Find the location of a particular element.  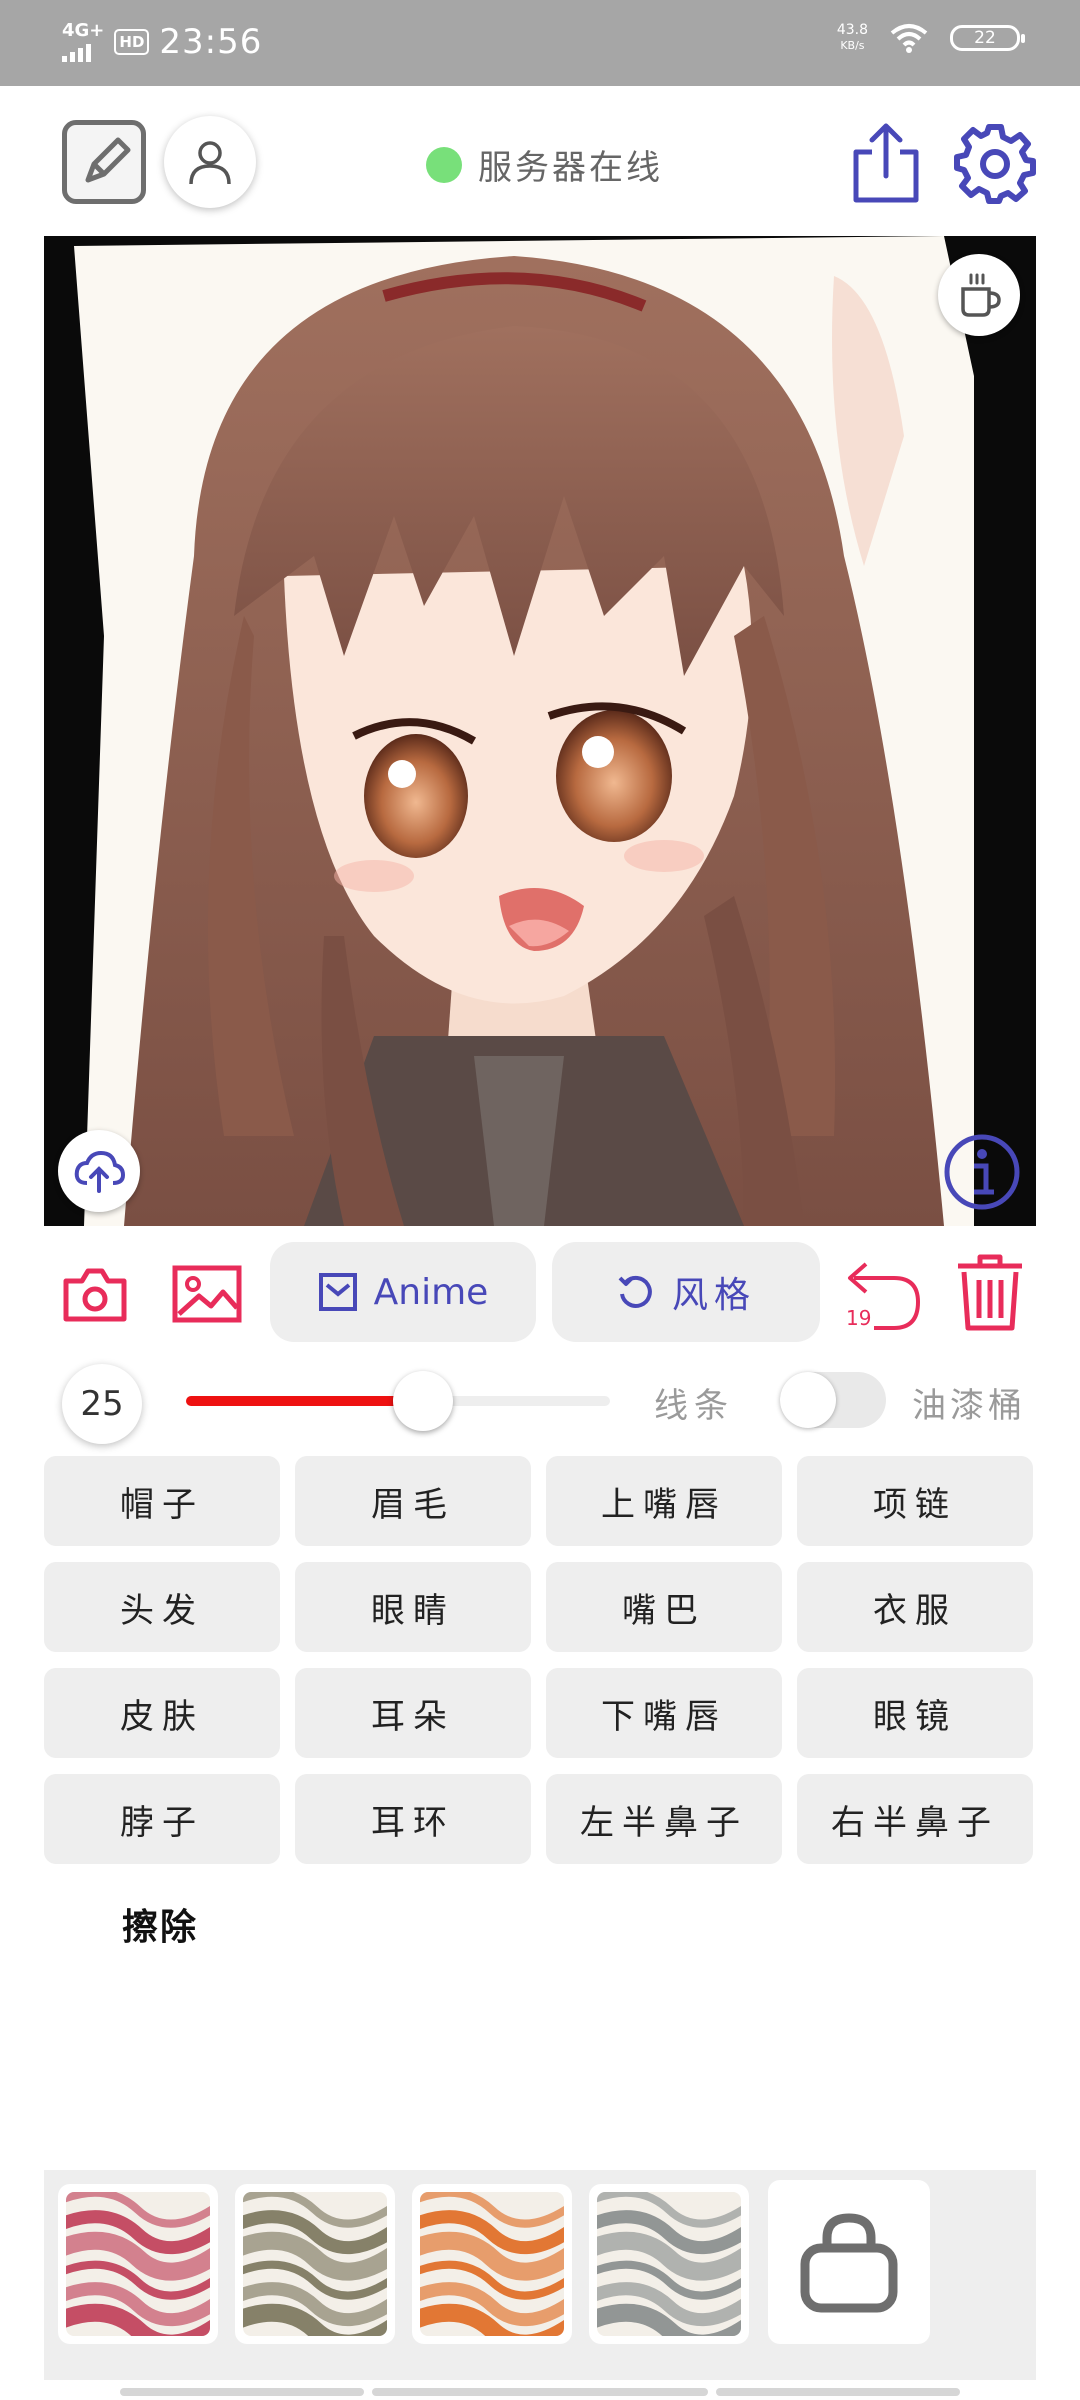

status-right: 43.8 KB/s 22 is located at coordinates (931, 38).